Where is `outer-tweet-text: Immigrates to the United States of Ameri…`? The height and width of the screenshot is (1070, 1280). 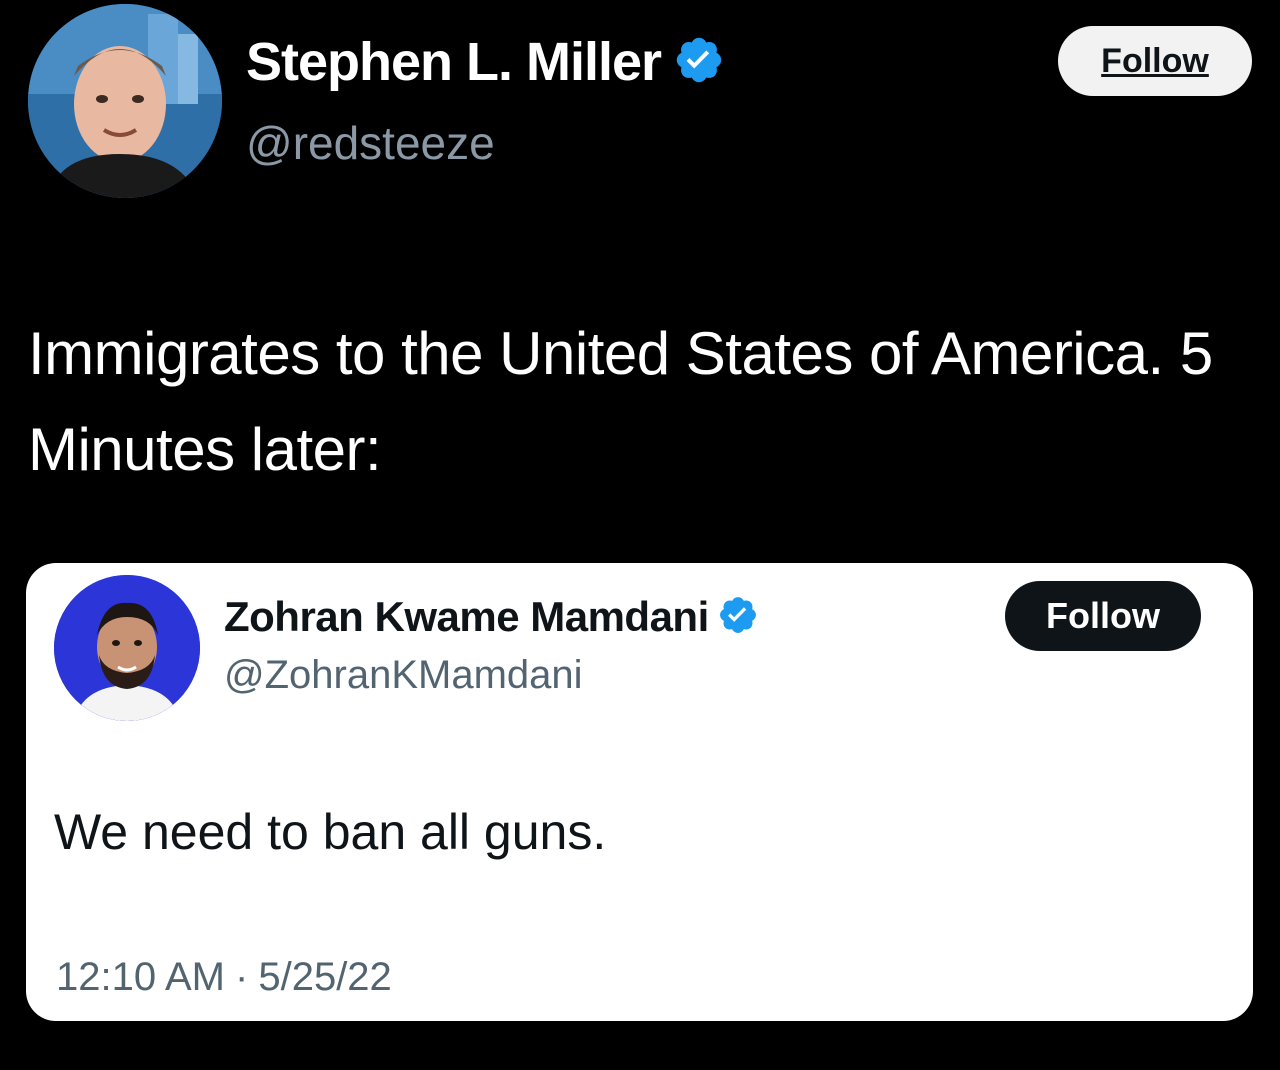
outer-tweet-text: Immigrates to the United States of Ameri… is located at coordinates (620, 401).